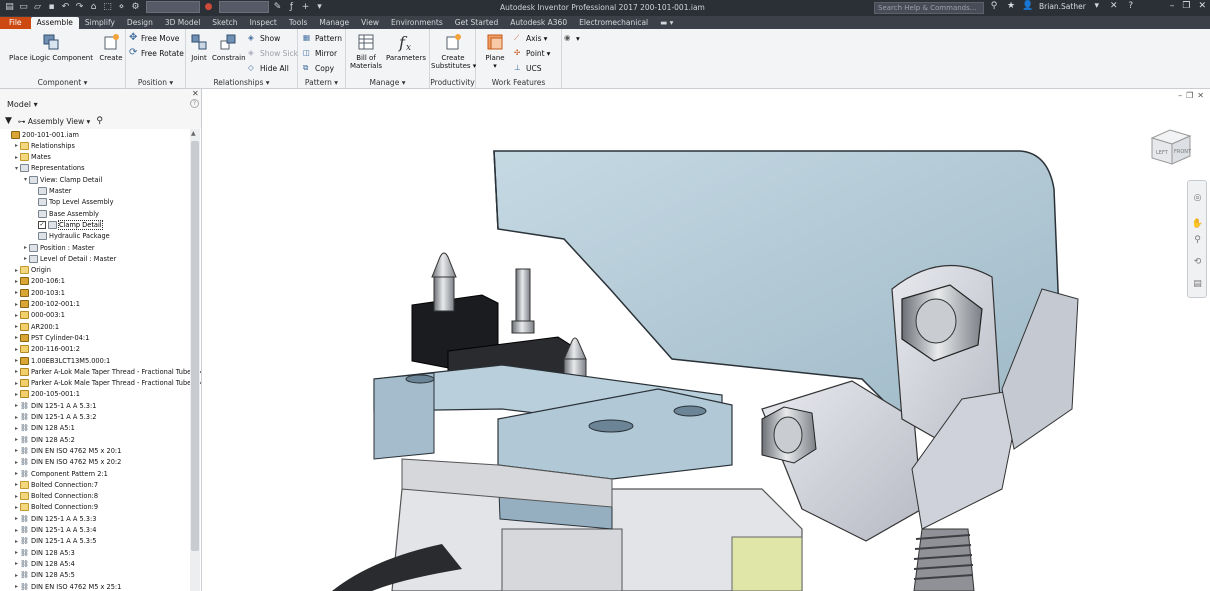  I want to click on redo-icon: ↷, so click(79, 7).